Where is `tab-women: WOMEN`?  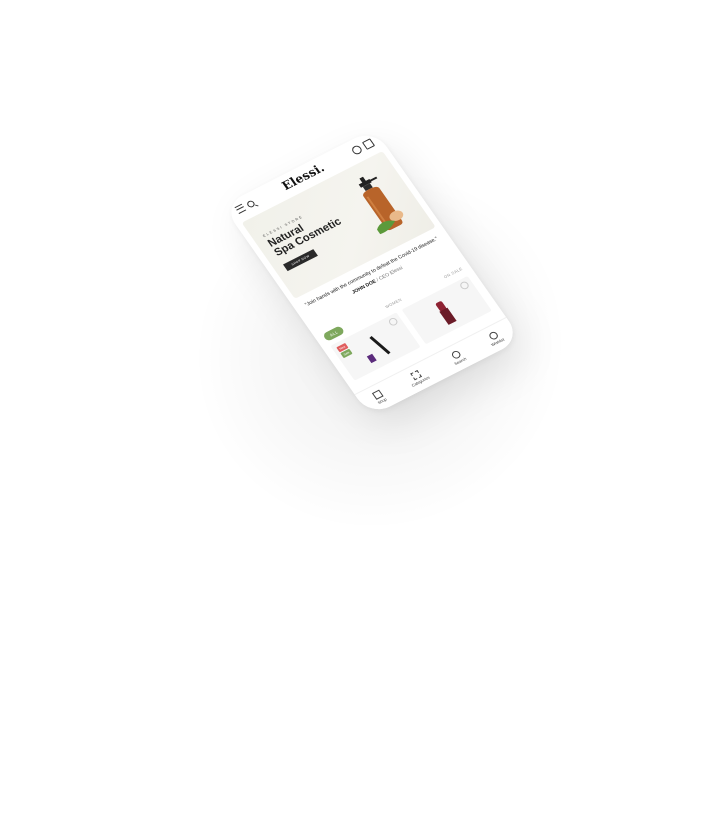 tab-women: WOMEN is located at coordinates (393, 303).